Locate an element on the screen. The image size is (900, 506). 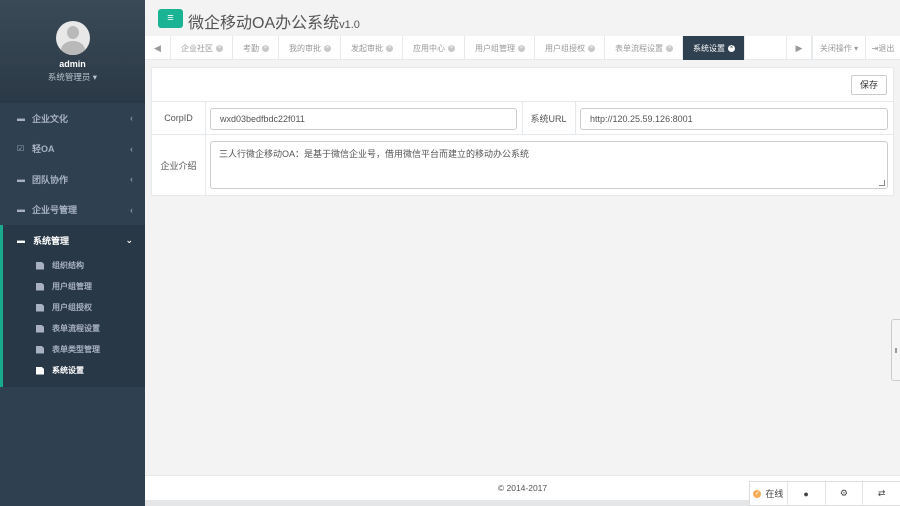
save-button: 保存 is located at coordinates (869, 85).